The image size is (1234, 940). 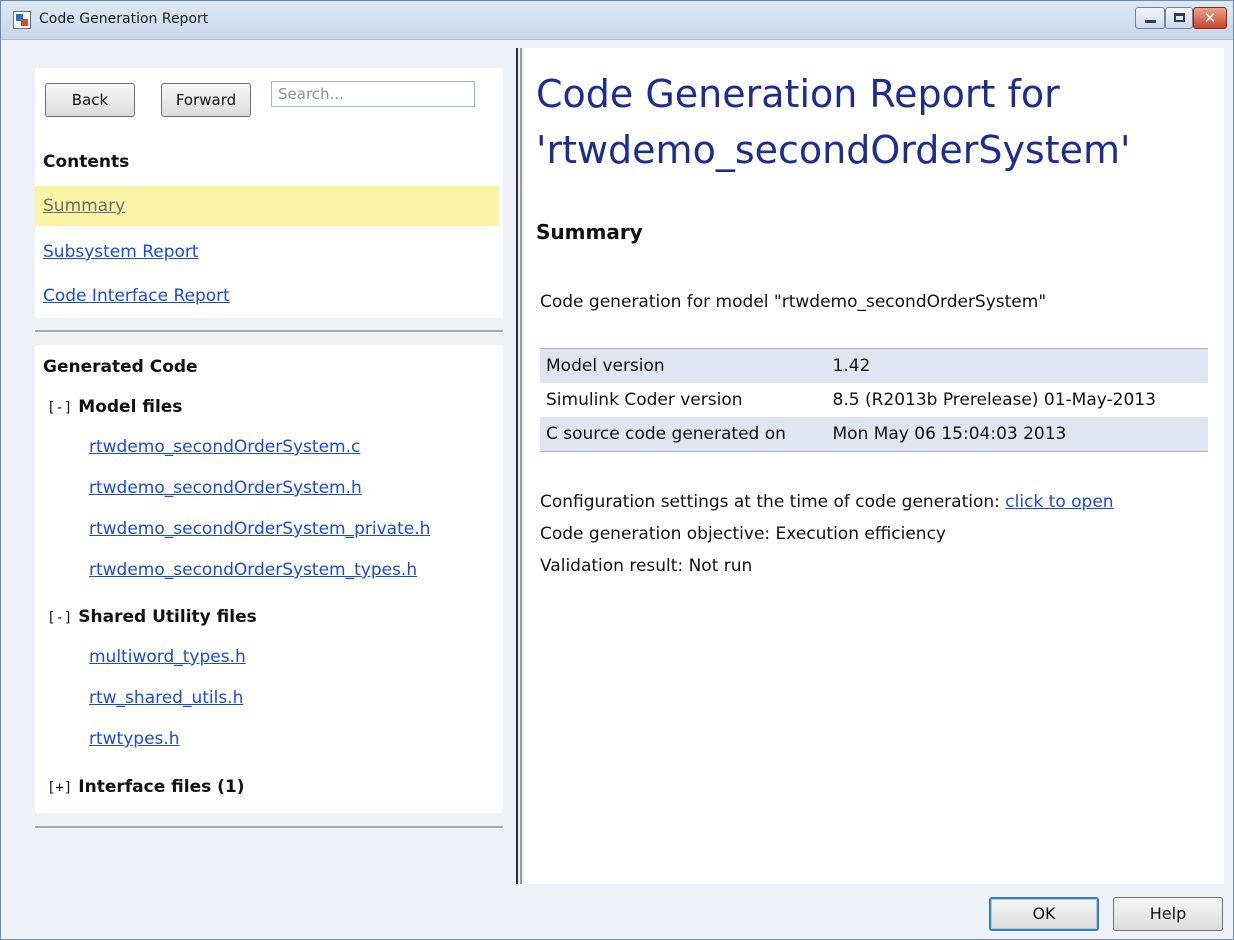 What do you see at coordinates (617, 20) in the screenshot?
I see `title-bar: Code Generation Report ✕` at bounding box center [617, 20].